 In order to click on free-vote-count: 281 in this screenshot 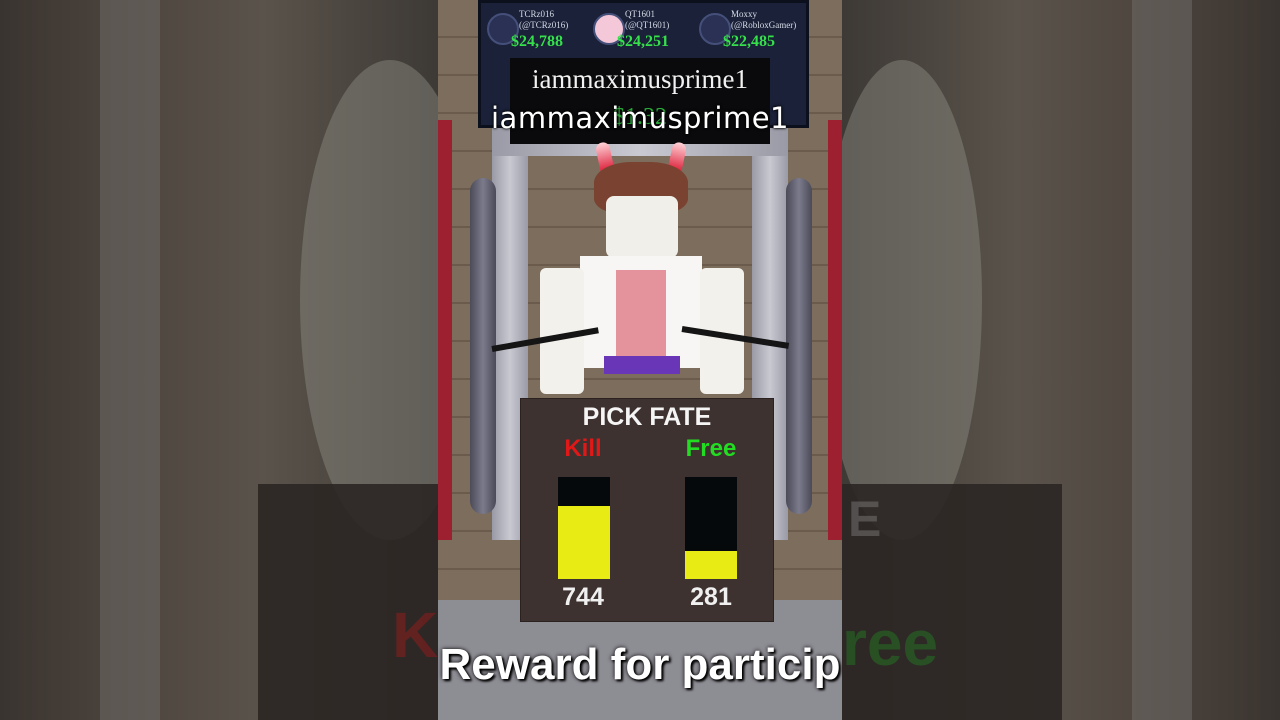, I will do `click(711, 597)`.